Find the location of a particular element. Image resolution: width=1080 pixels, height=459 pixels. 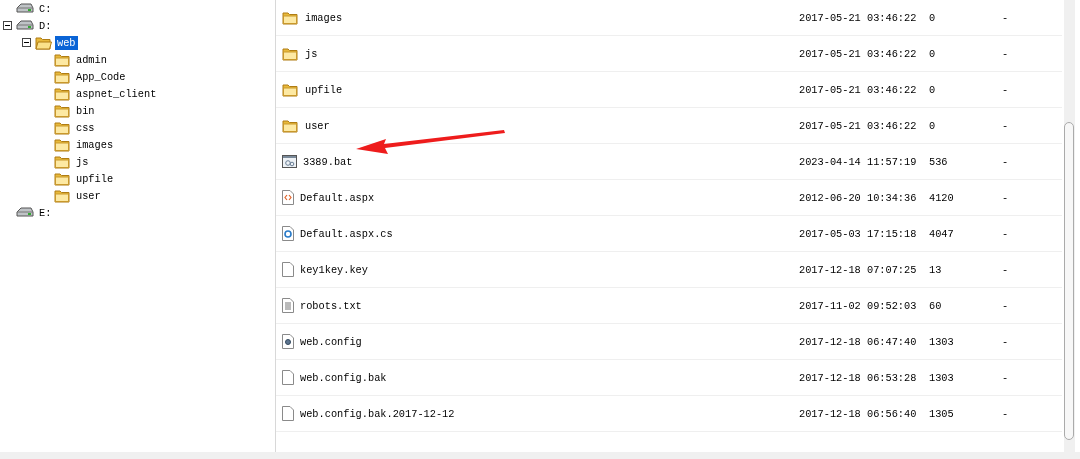

file-name: user is located at coordinates (317, 125).